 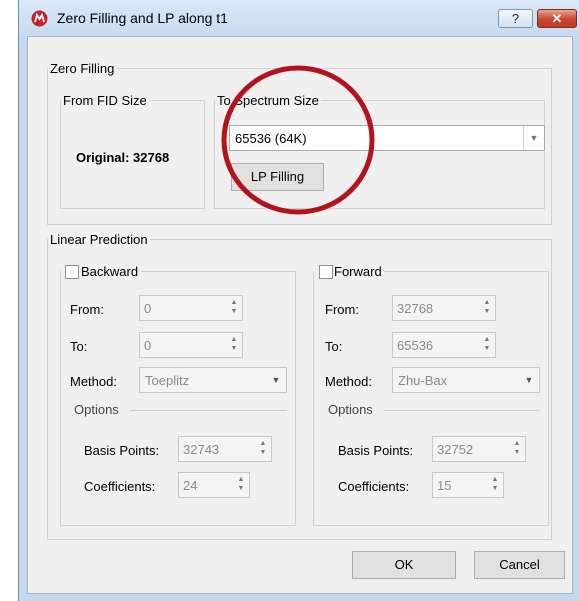 What do you see at coordinates (455, 449) in the screenshot?
I see `forward-basis-points-value: 32752` at bounding box center [455, 449].